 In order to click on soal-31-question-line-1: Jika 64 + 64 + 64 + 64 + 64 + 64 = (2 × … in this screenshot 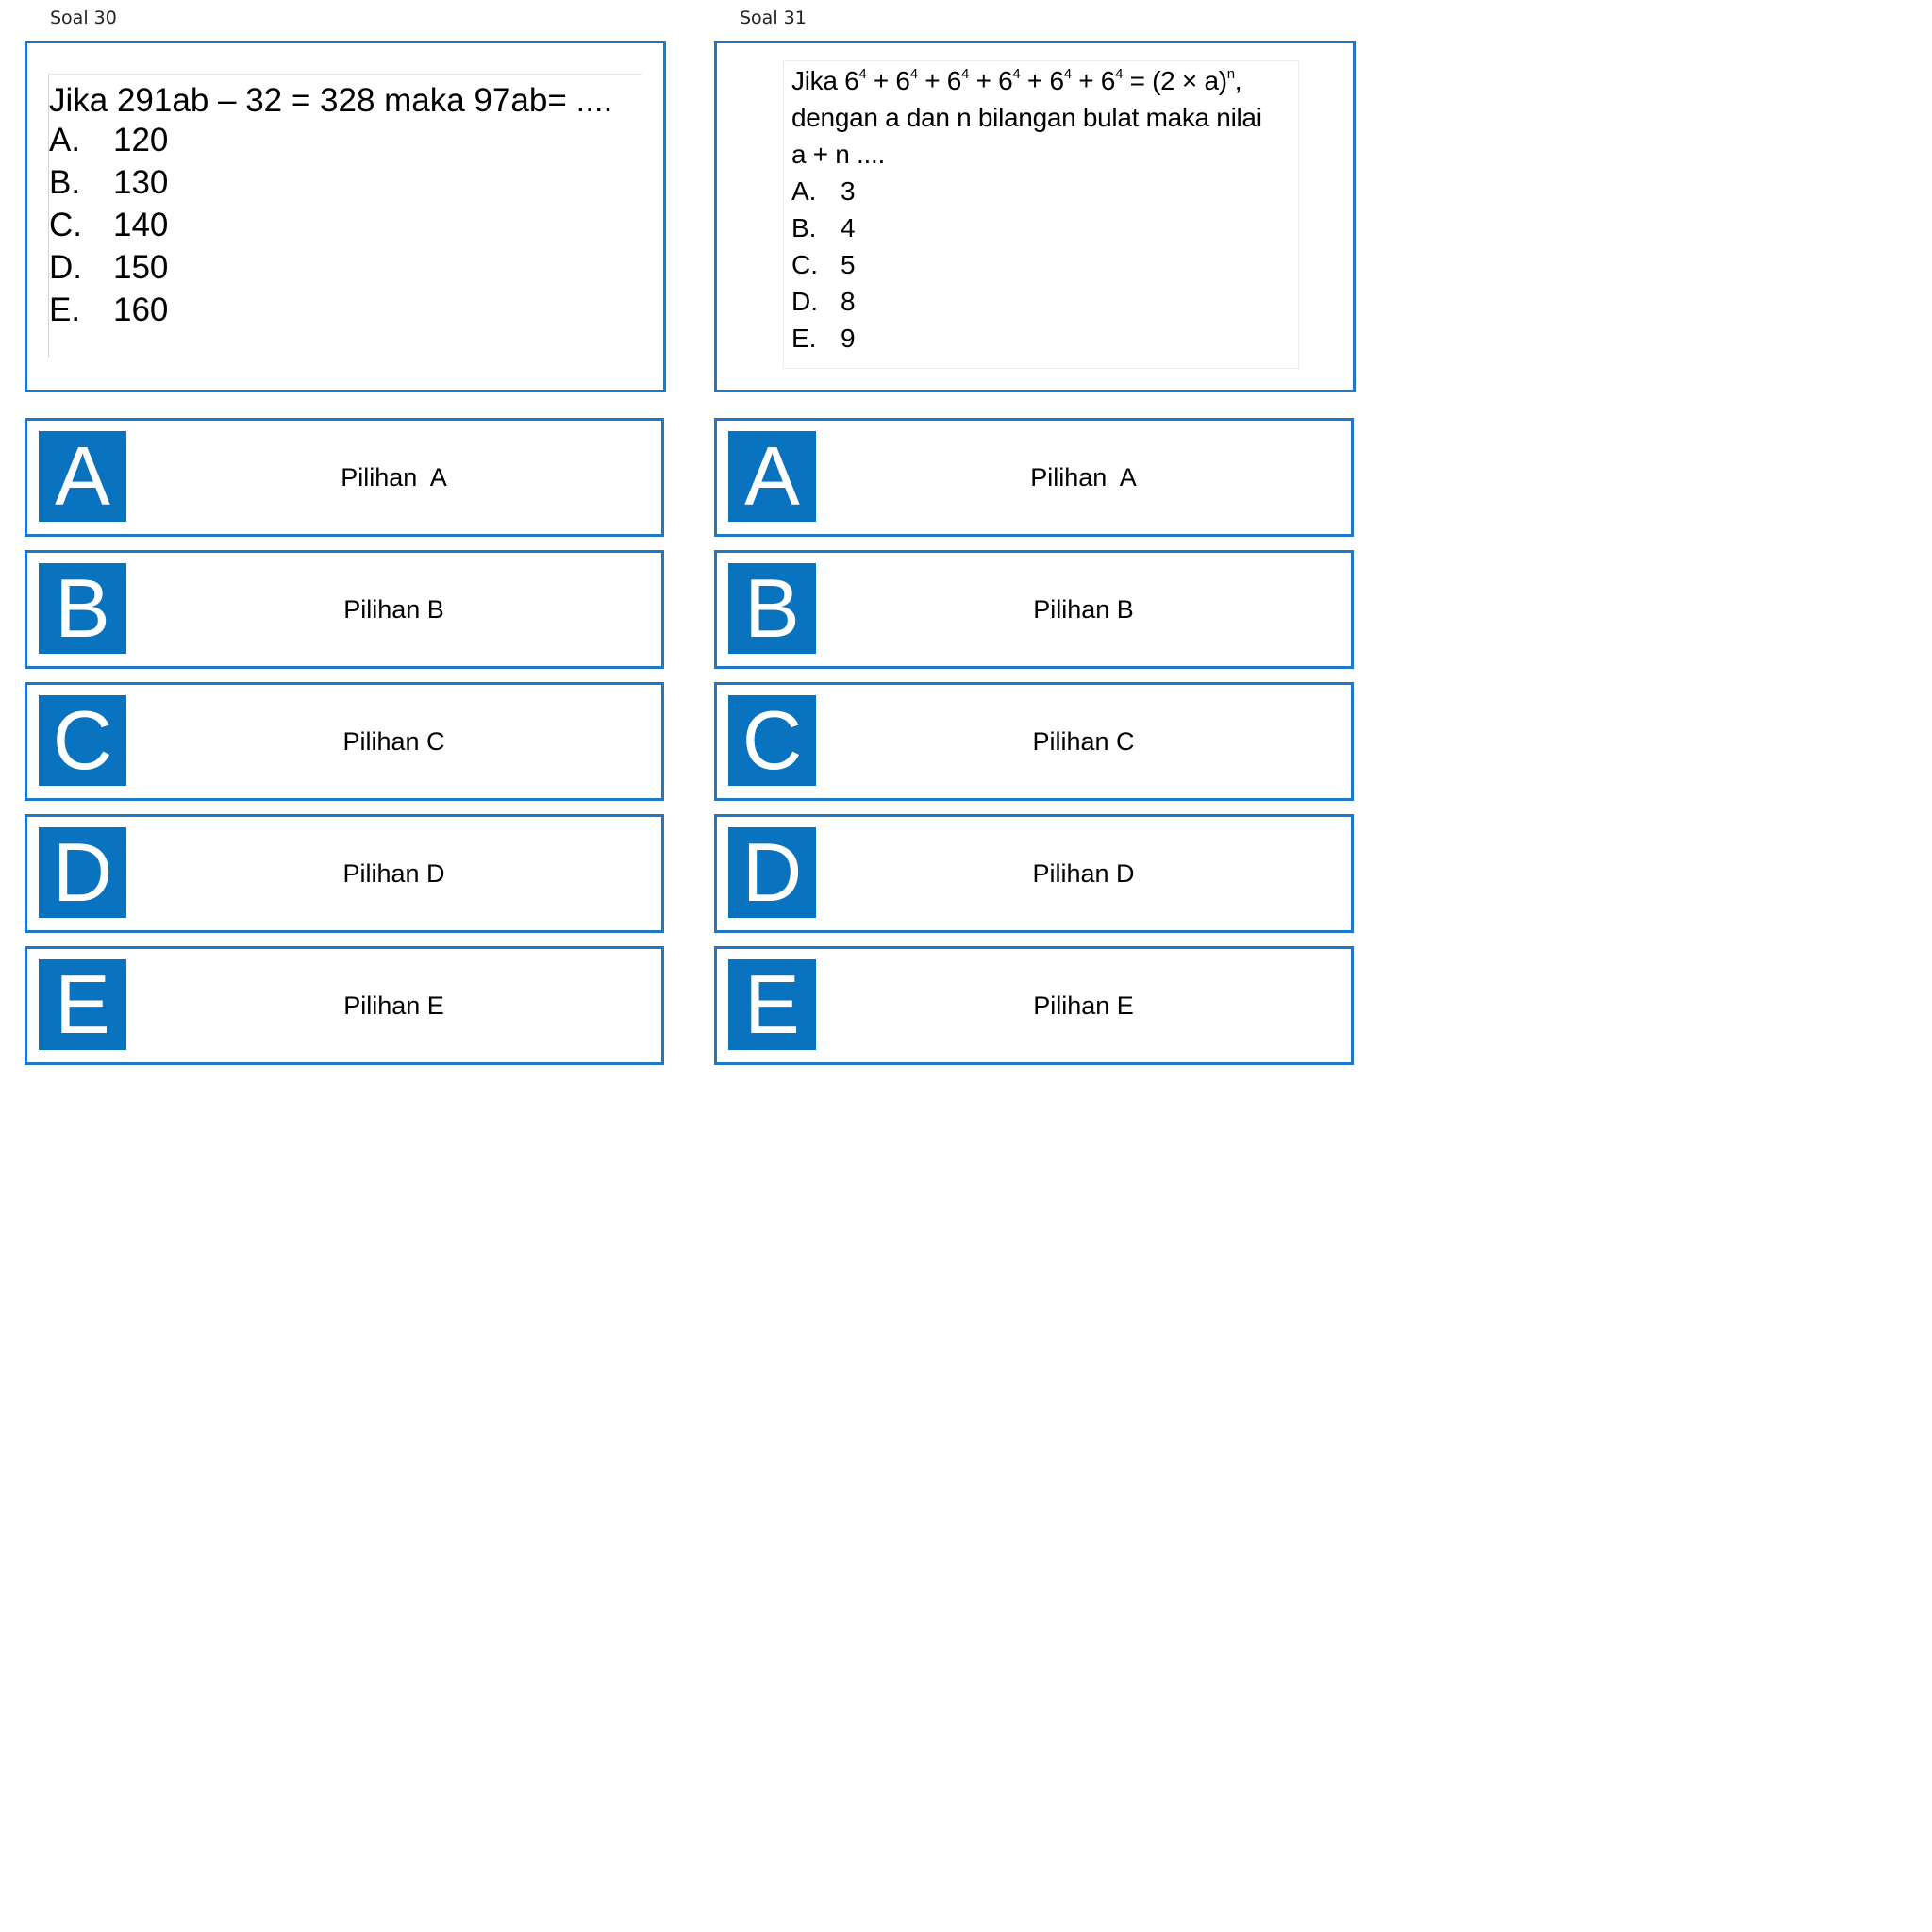, I will do `click(1016, 81)`.